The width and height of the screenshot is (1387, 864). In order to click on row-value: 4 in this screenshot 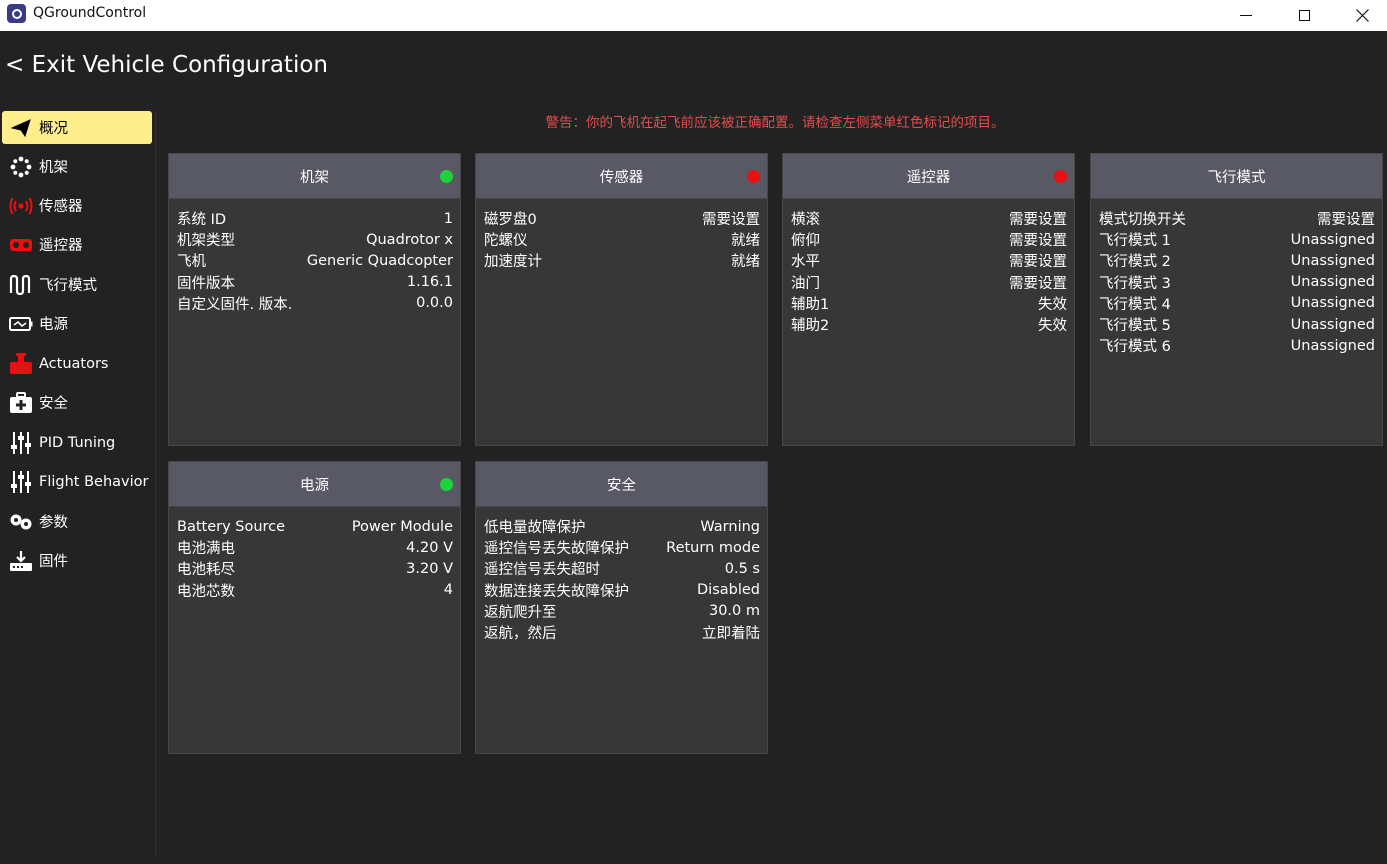, I will do `click(448, 590)`.